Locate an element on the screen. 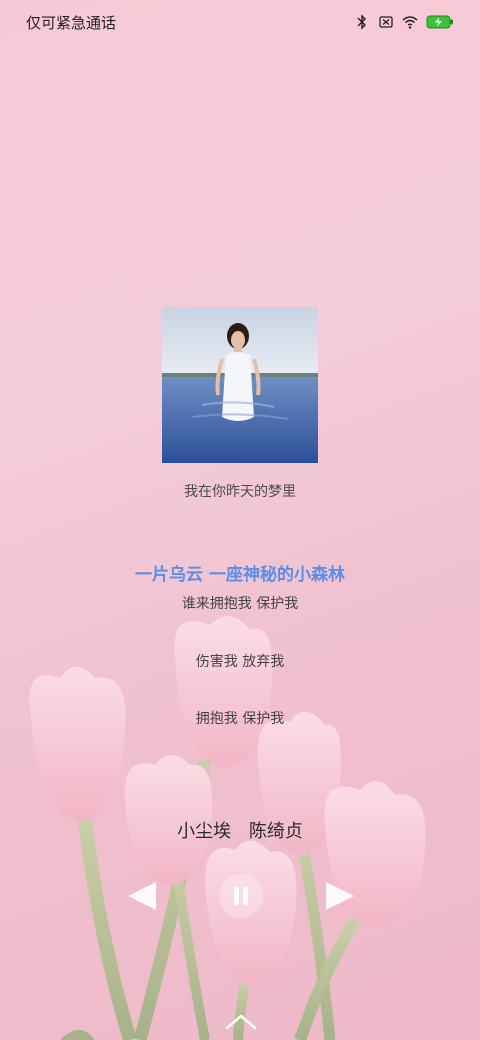  carrier-text: 仅可紧急通话 is located at coordinates (71, 23).